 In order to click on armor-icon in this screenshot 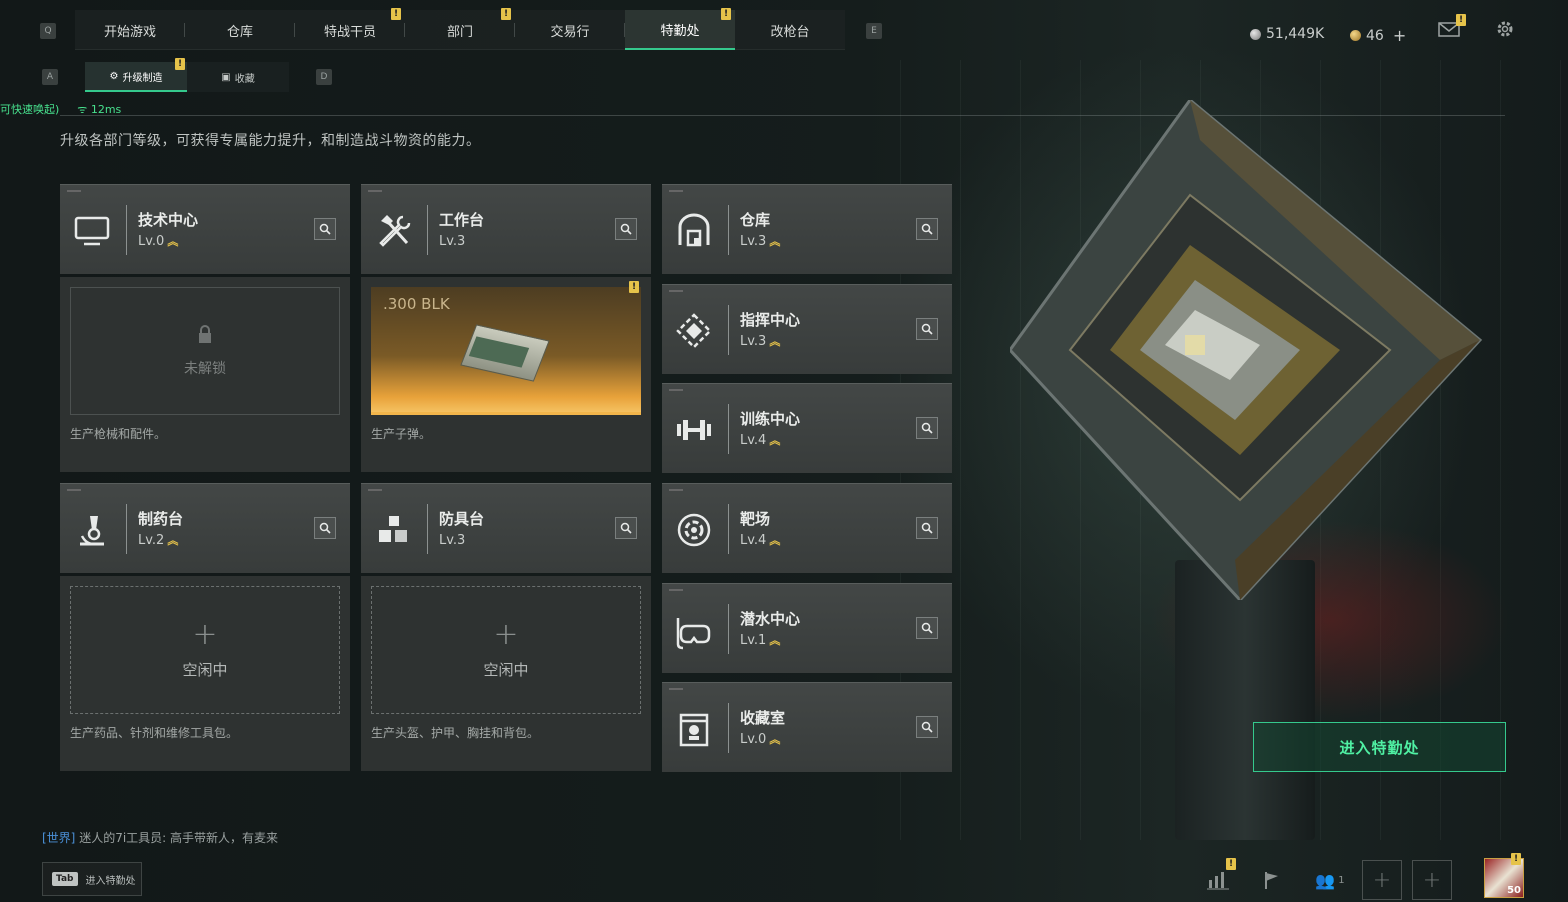, I will do `click(393, 530)`.